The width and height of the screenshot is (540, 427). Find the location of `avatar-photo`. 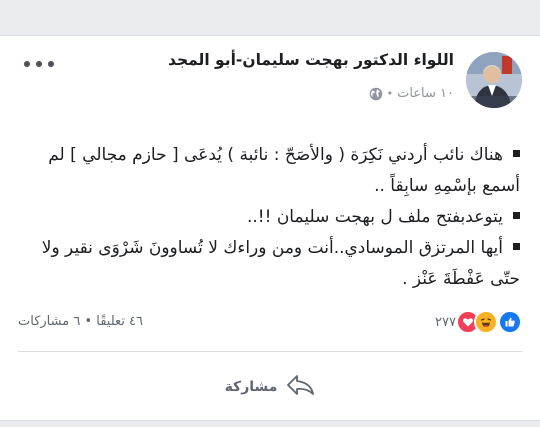

avatar-photo is located at coordinates (494, 80).